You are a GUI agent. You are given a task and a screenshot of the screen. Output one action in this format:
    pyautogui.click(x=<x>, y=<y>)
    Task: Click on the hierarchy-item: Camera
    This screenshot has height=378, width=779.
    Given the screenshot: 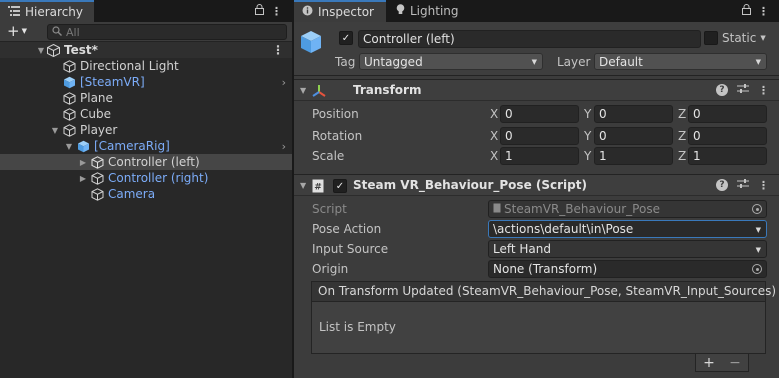 What is the action you would take?
    pyautogui.click(x=146, y=194)
    